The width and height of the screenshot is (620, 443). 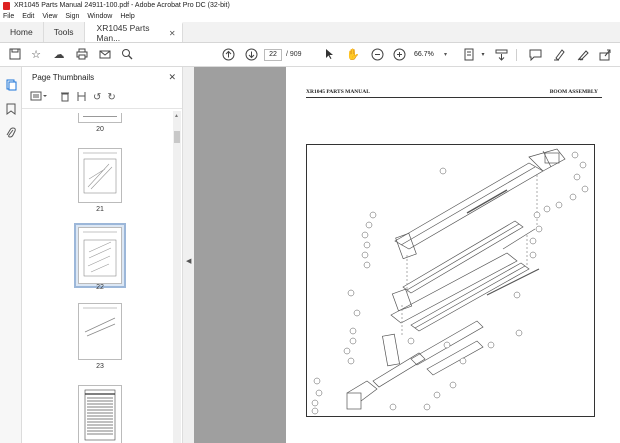 What do you see at coordinates (11, 85) in the screenshot?
I see `page-thumbnails-icon` at bounding box center [11, 85].